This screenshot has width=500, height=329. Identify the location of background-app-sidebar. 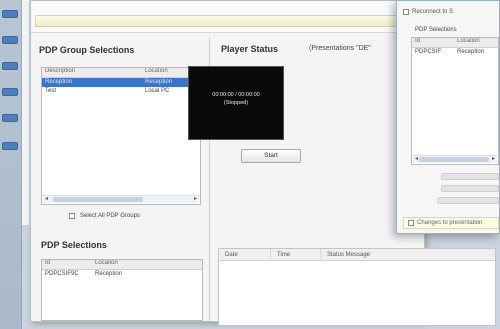
(11, 164).